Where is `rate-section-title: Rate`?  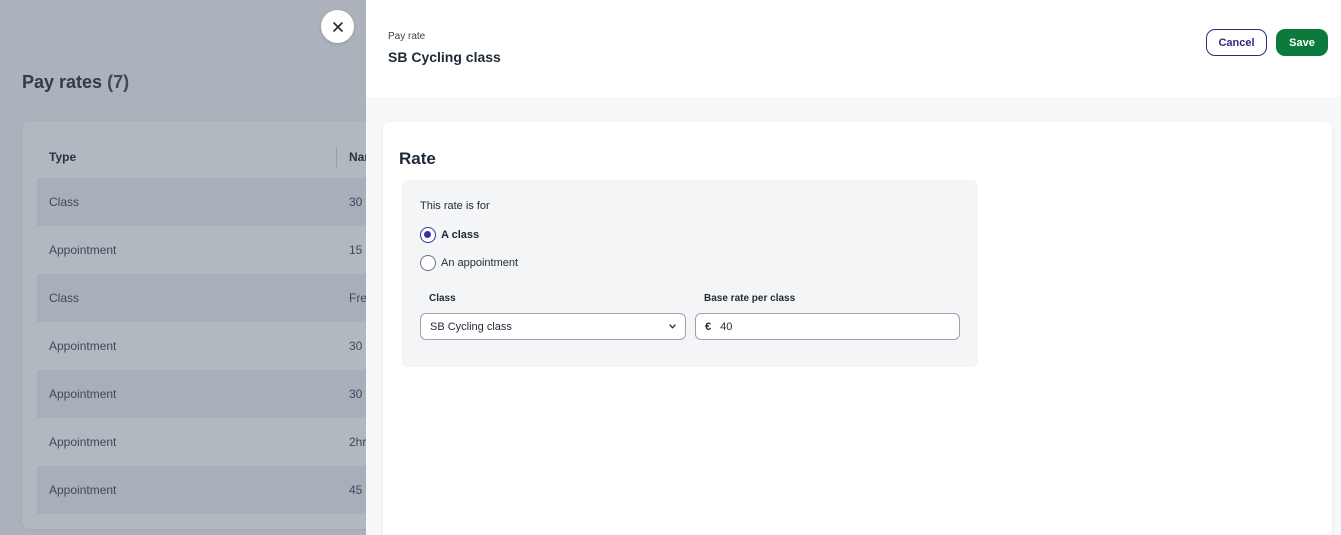 rate-section-title: Rate is located at coordinates (417, 158).